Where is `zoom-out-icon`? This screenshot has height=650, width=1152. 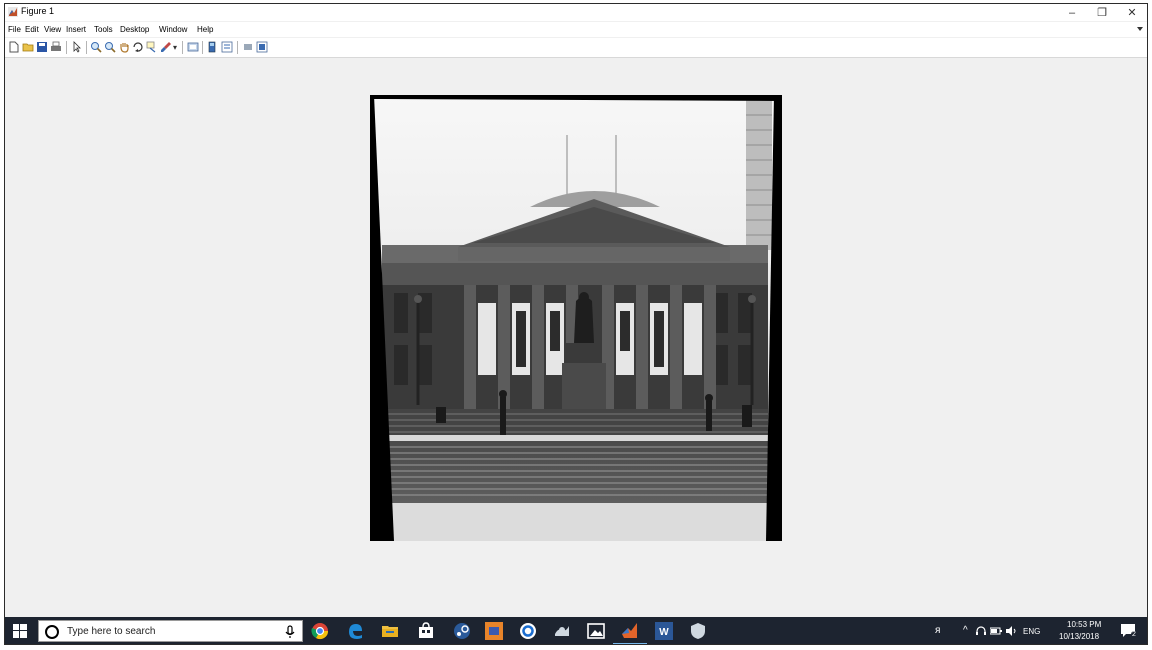 zoom-out-icon is located at coordinates (110, 47).